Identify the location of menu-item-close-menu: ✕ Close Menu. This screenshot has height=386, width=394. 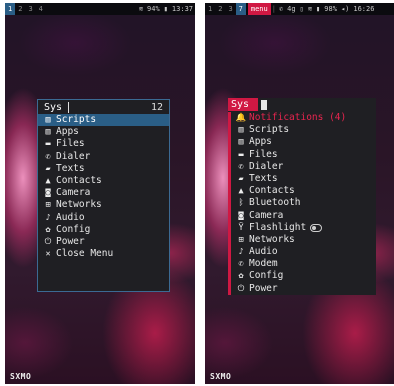
(103, 254).